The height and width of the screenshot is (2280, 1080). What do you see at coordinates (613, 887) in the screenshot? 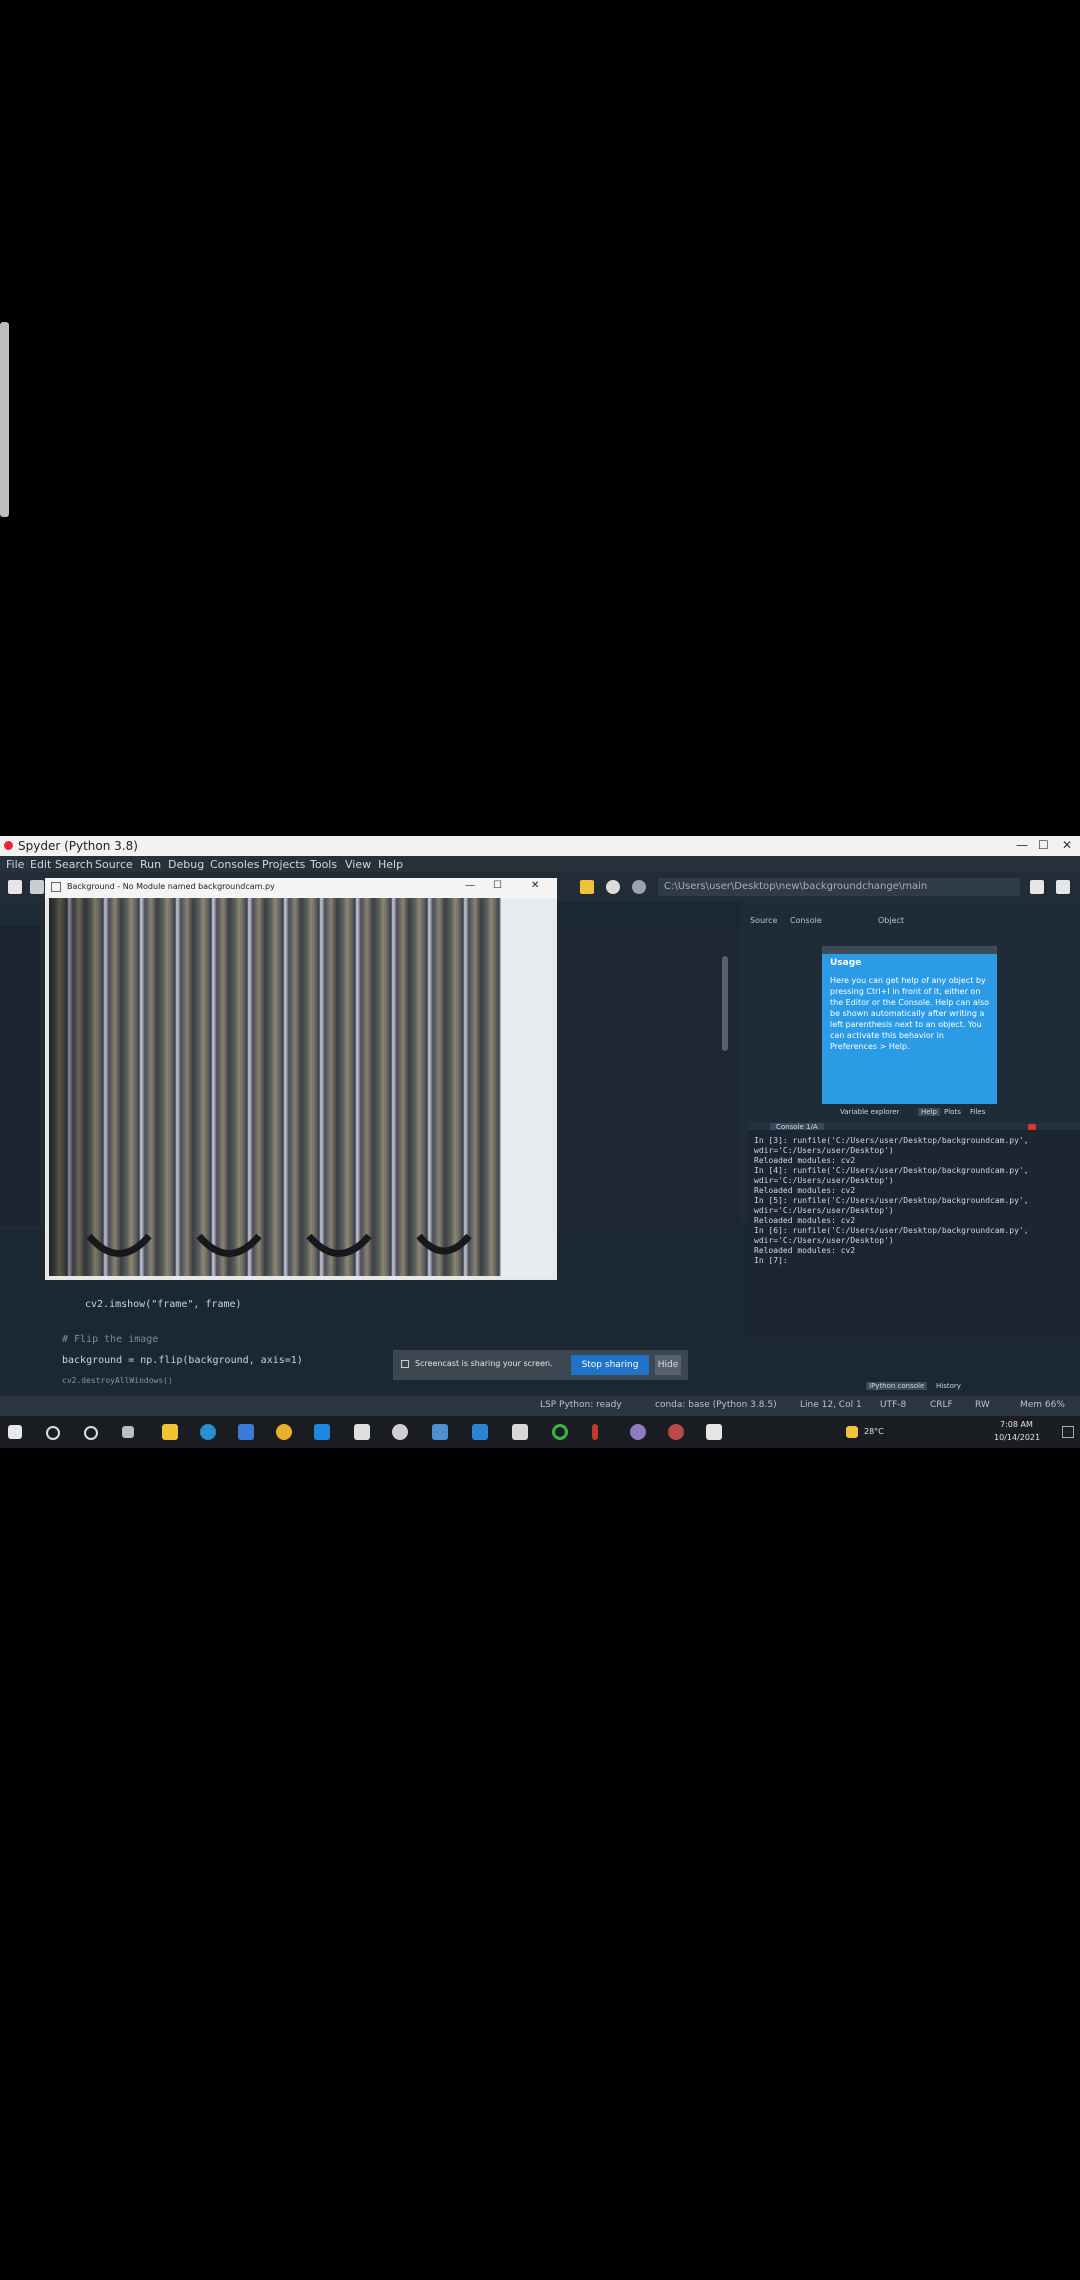
I see `stop-icon` at bounding box center [613, 887].